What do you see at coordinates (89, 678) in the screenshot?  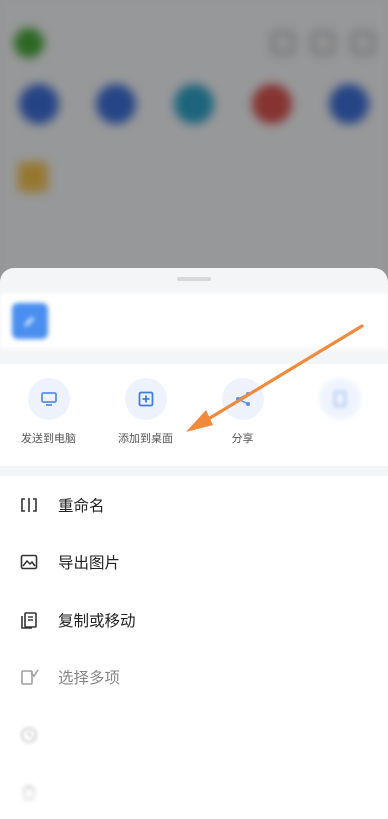 I see `menu-item-label: 选择多项` at bounding box center [89, 678].